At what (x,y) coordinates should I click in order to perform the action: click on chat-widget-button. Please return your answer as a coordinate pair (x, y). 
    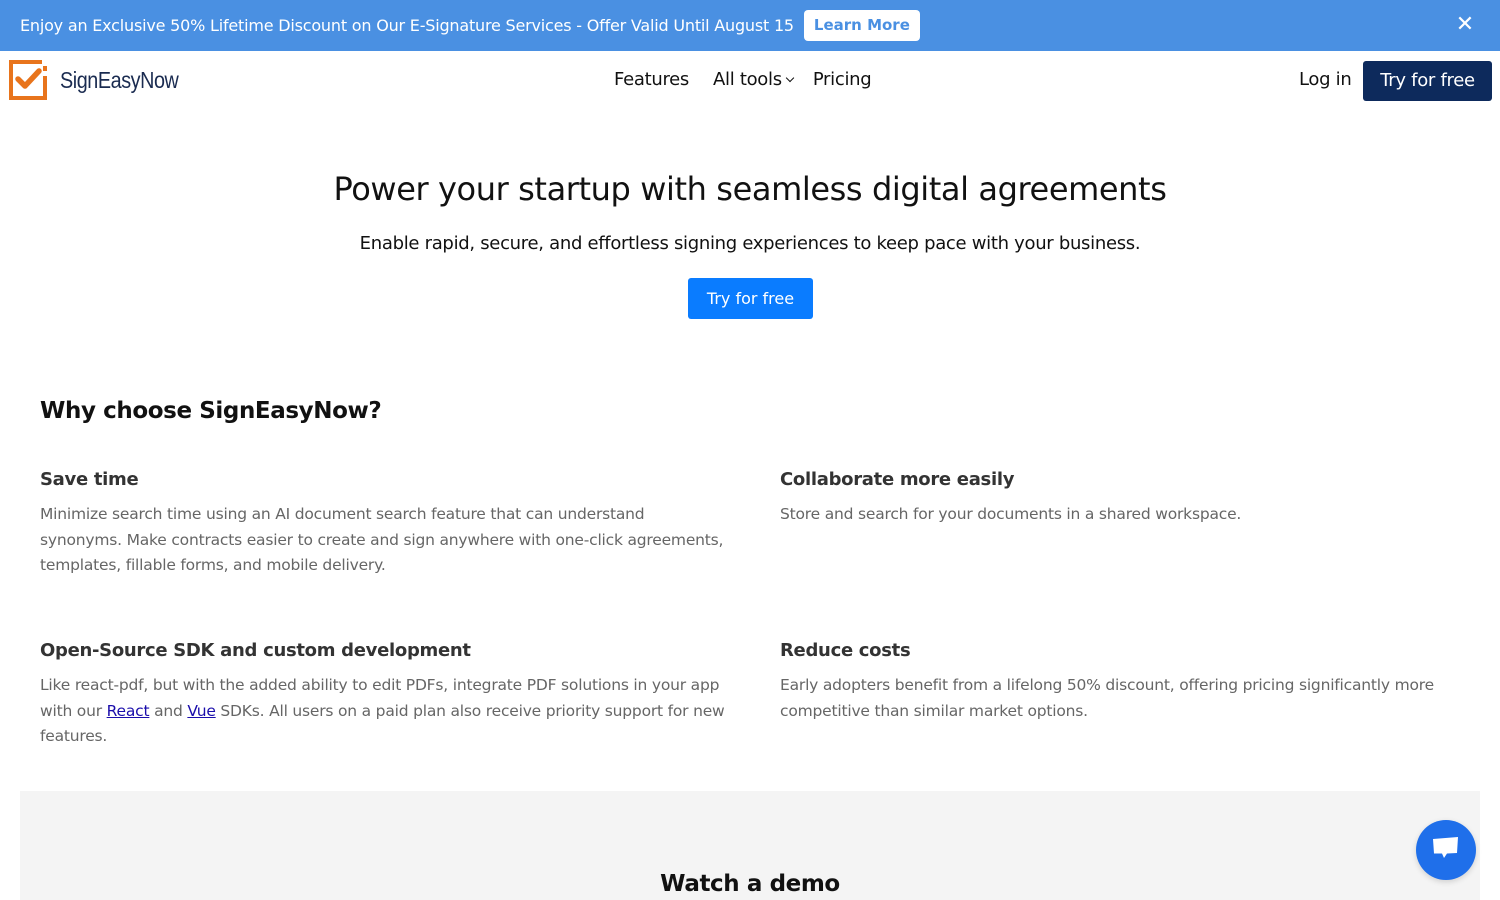
    Looking at the image, I should click on (1446, 850).